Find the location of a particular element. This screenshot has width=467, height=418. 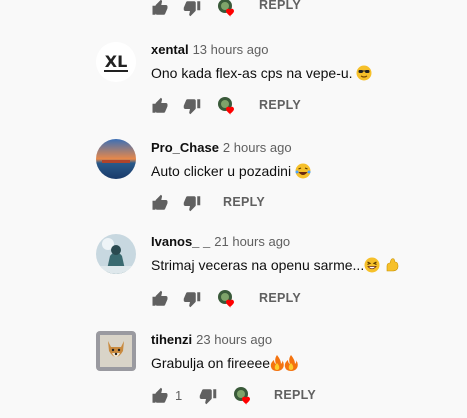

comment-top-partial: REPLY is located at coordinates (233, 8).